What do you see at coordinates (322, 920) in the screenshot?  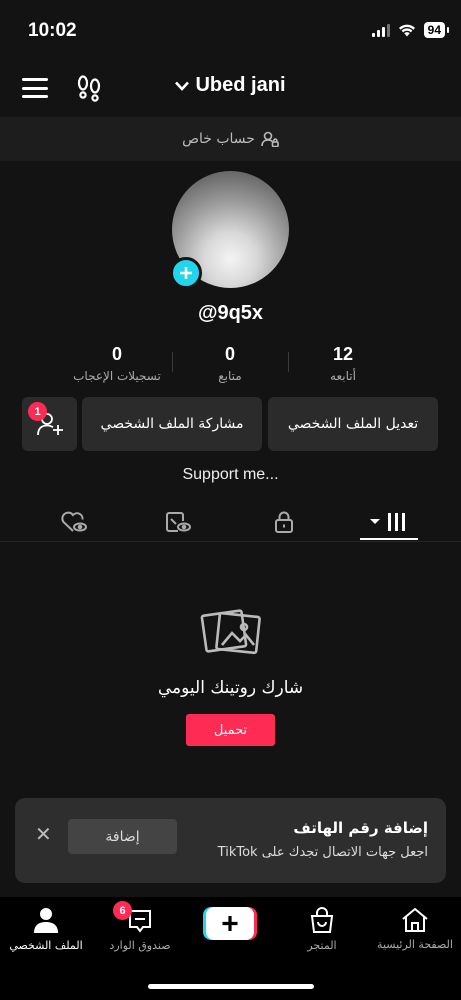 I see `shopping-bag-icon` at bounding box center [322, 920].